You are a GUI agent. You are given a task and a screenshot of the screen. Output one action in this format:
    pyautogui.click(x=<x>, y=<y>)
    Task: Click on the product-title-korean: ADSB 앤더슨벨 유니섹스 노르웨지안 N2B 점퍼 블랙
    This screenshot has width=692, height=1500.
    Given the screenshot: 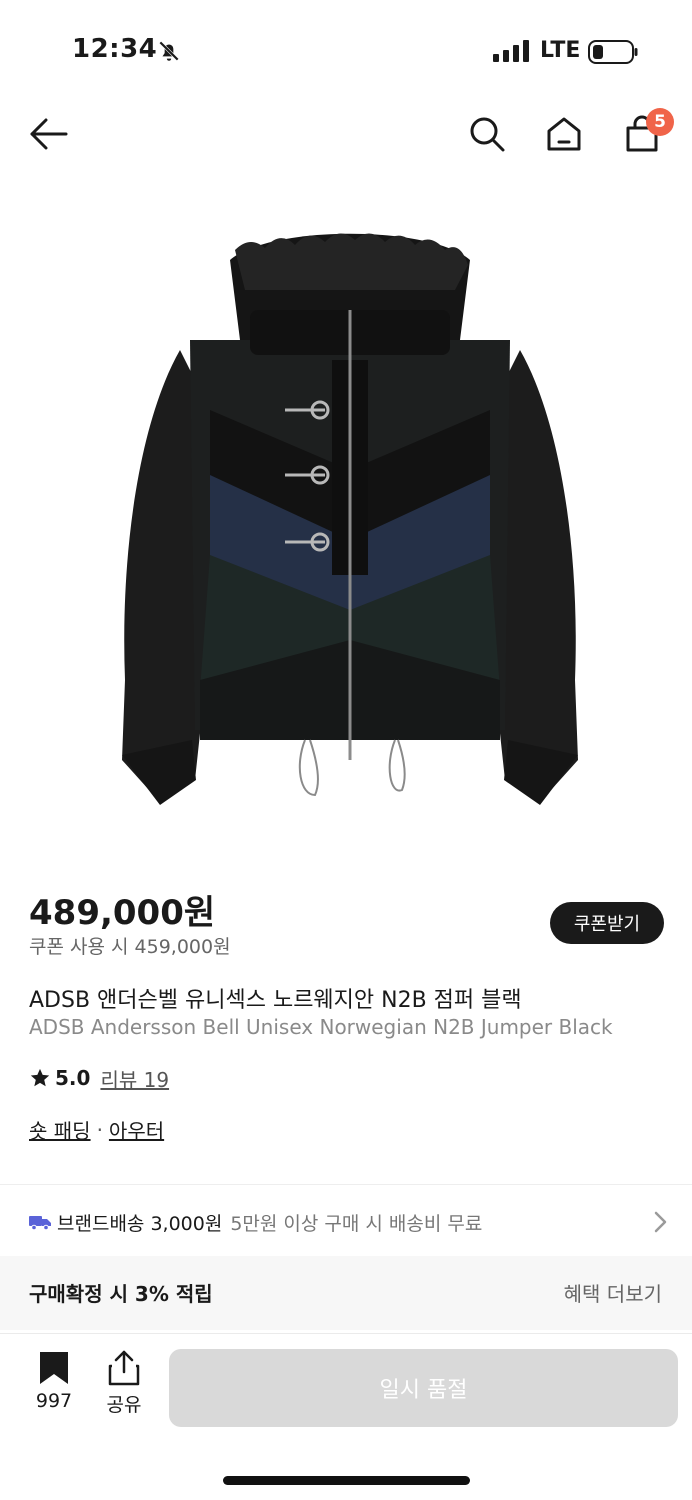 What is the action you would take?
    pyautogui.click(x=275, y=1000)
    